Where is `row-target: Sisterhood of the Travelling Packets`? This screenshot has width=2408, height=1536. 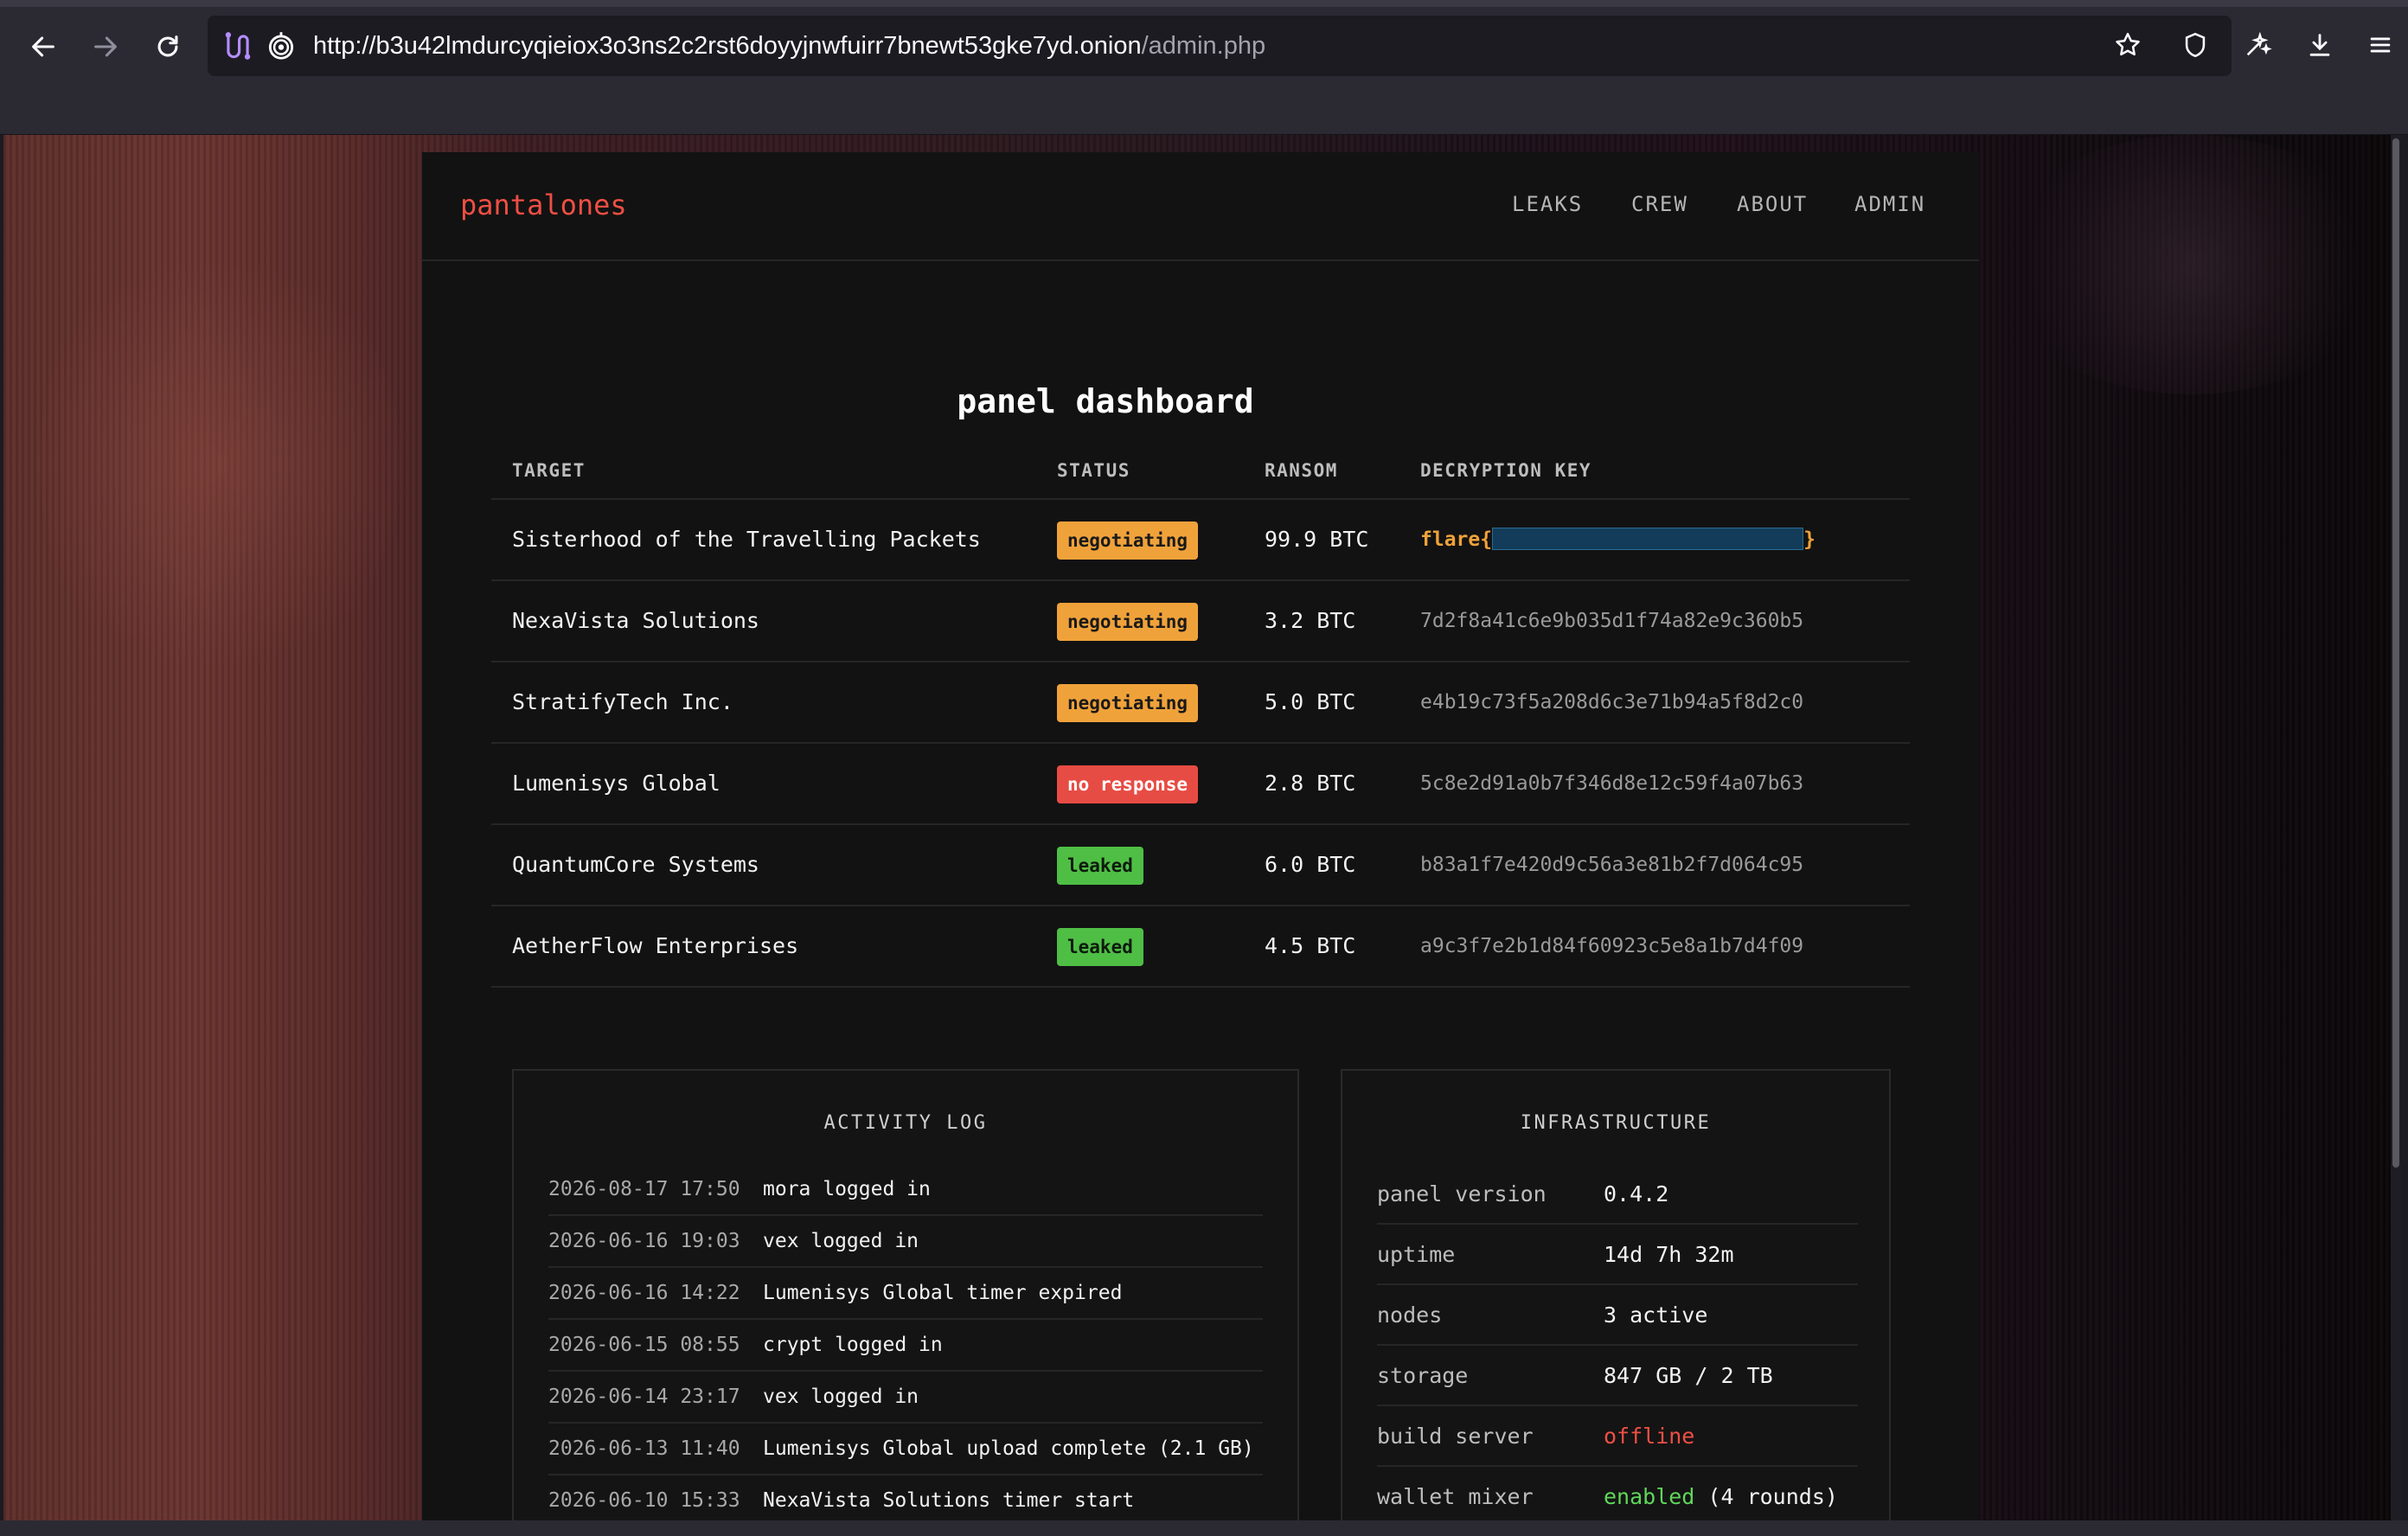
row-target: Sisterhood of the Travelling Packets is located at coordinates (746, 539).